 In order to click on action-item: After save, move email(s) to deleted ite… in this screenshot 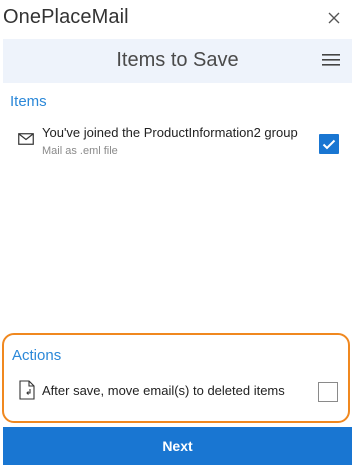, I will do `click(176, 391)`.